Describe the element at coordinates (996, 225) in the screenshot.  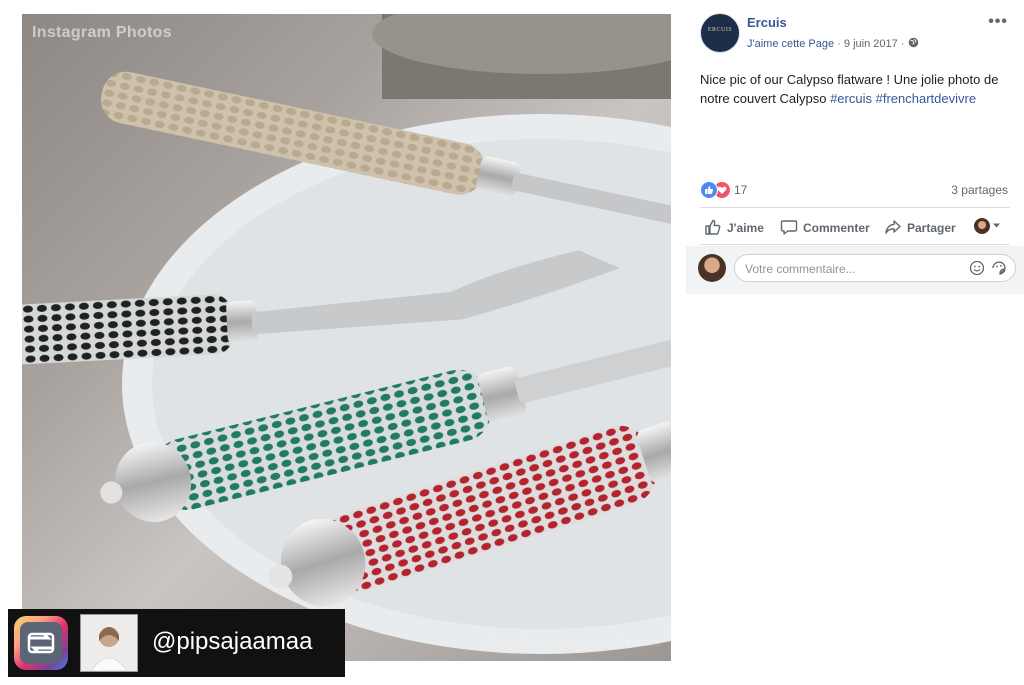
I see `caret-down-icon` at that location.